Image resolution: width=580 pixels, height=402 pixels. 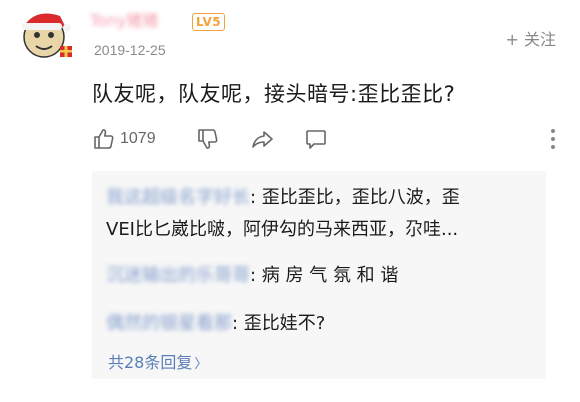 What do you see at coordinates (104, 139) in the screenshot?
I see `thumbs-up-icon` at bounding box center [104, 139].